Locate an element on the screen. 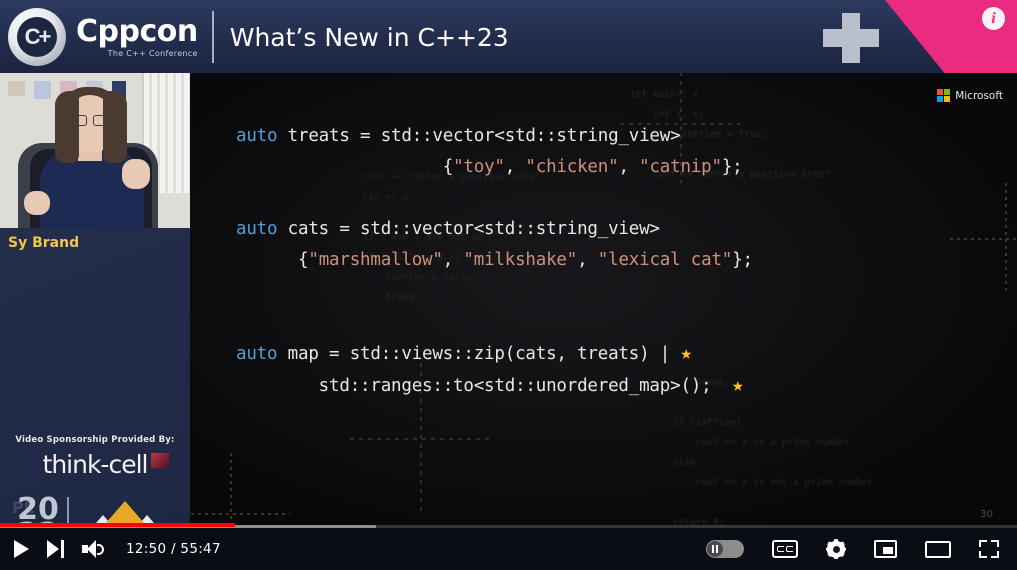  miniplayer-icon is located at coordinates (885, 549).